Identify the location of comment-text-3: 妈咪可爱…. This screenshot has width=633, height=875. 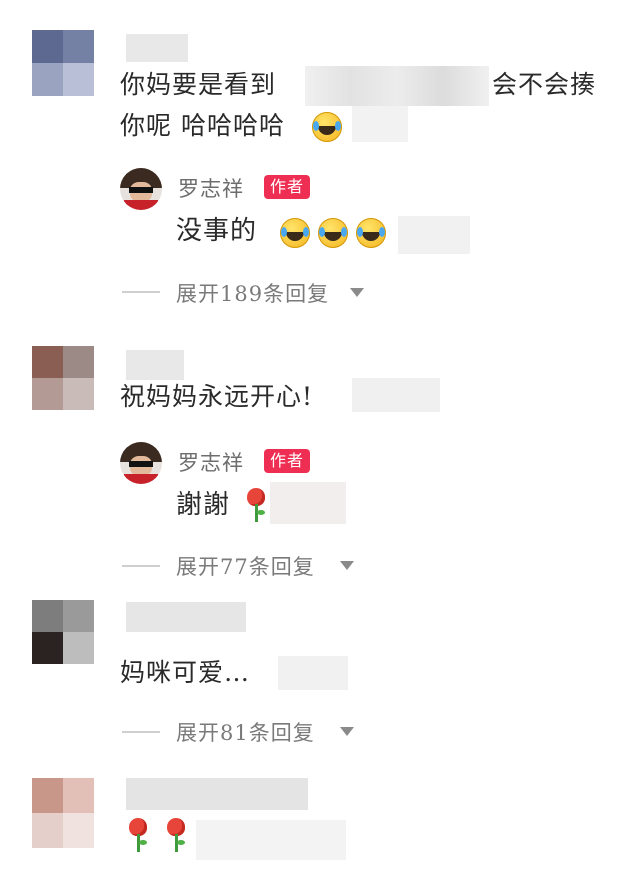
(185, 672).